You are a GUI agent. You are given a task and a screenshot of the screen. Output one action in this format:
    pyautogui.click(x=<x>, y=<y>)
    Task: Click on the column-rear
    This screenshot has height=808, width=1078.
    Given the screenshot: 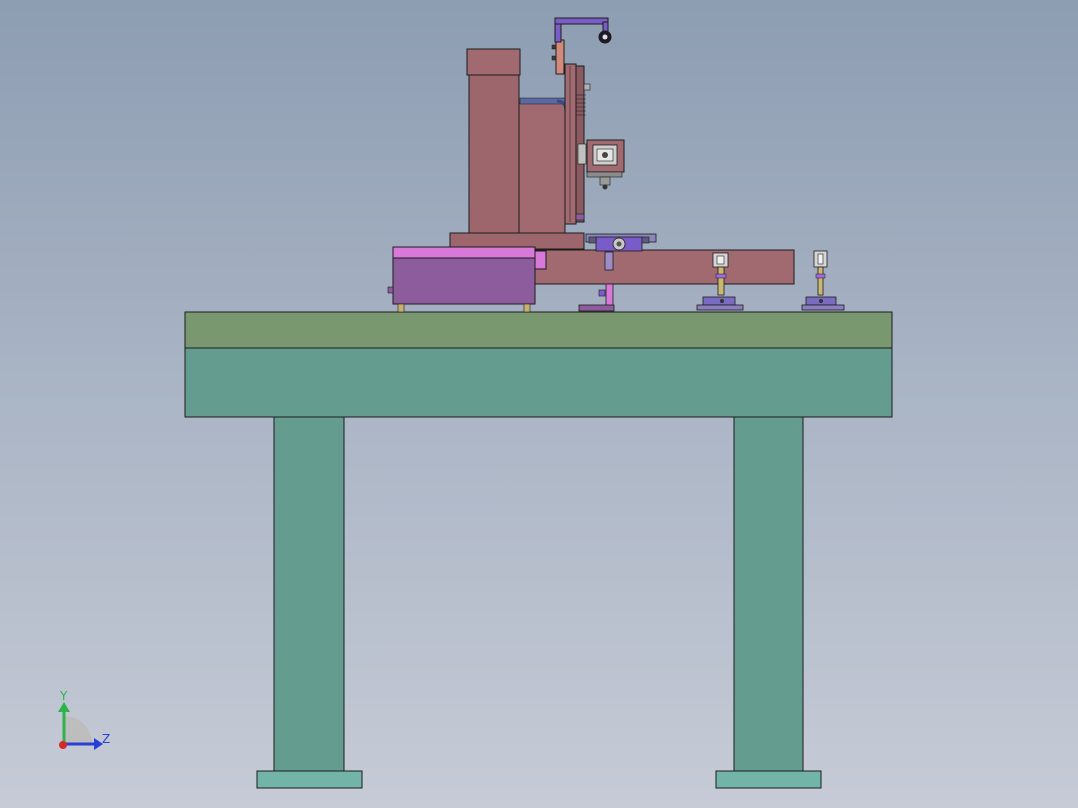 What is the action you would take?
    pyautogui.click(x=494, y=155)
    